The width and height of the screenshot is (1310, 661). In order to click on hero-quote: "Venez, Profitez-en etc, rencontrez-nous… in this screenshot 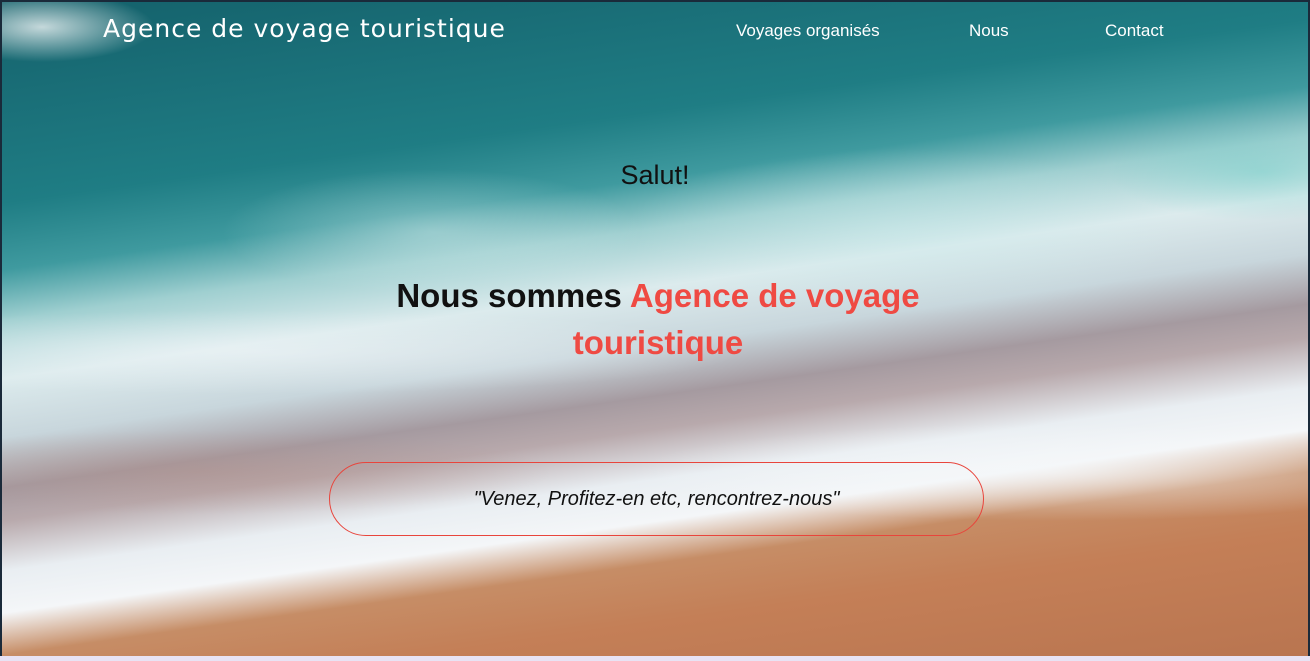, I will do `click(656, 498)`.